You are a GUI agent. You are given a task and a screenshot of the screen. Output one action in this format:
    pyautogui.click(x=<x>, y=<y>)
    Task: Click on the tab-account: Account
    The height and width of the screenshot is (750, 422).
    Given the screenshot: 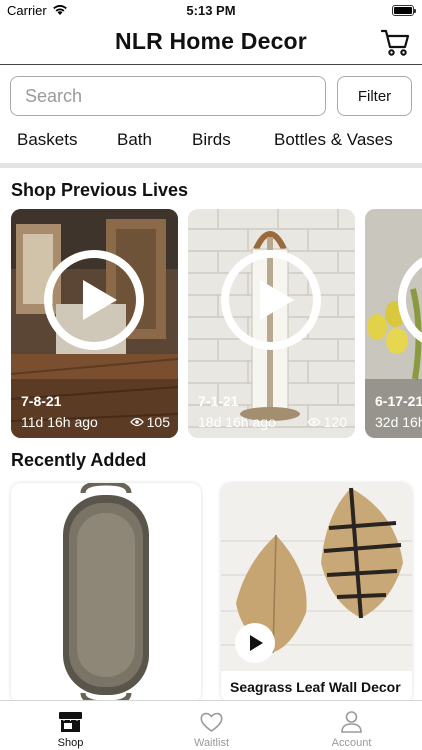 What is the action you would take?
    pyautogui.click(x=351, y=725)
    